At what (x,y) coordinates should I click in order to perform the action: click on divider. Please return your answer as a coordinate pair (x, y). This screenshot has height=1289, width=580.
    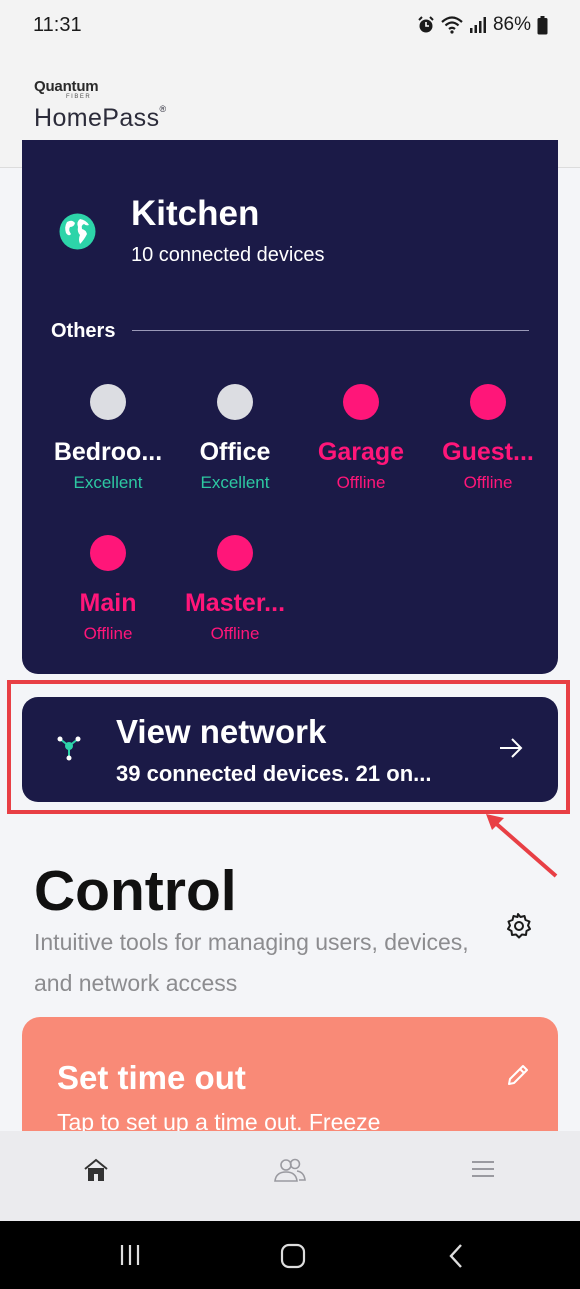
    Looking at the image, I should click on (330, 330).